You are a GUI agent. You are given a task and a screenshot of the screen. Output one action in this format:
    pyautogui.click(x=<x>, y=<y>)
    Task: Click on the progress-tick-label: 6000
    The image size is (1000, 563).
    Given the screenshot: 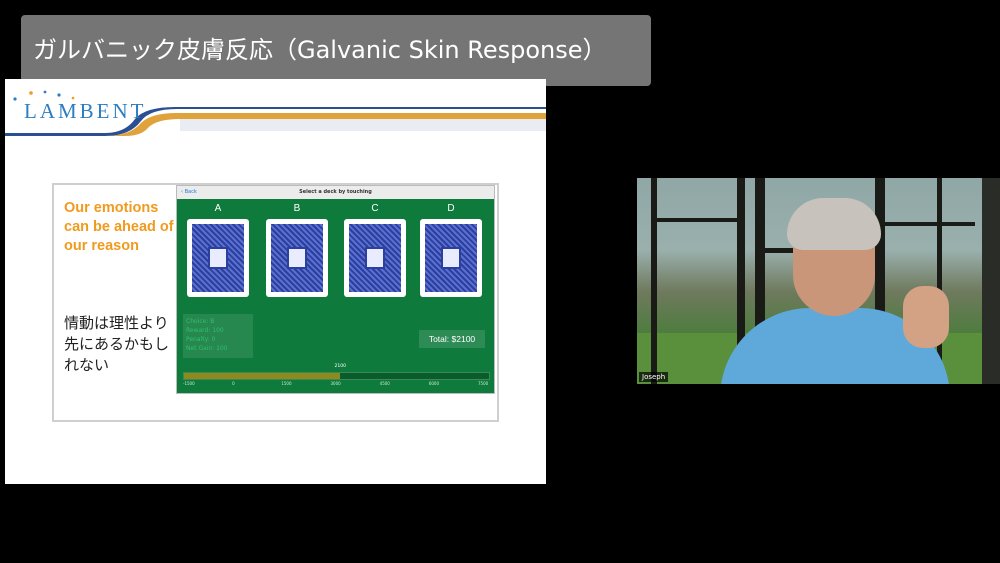 What is the action you would take?
    pyautogui.click(x=434, y=383)
    